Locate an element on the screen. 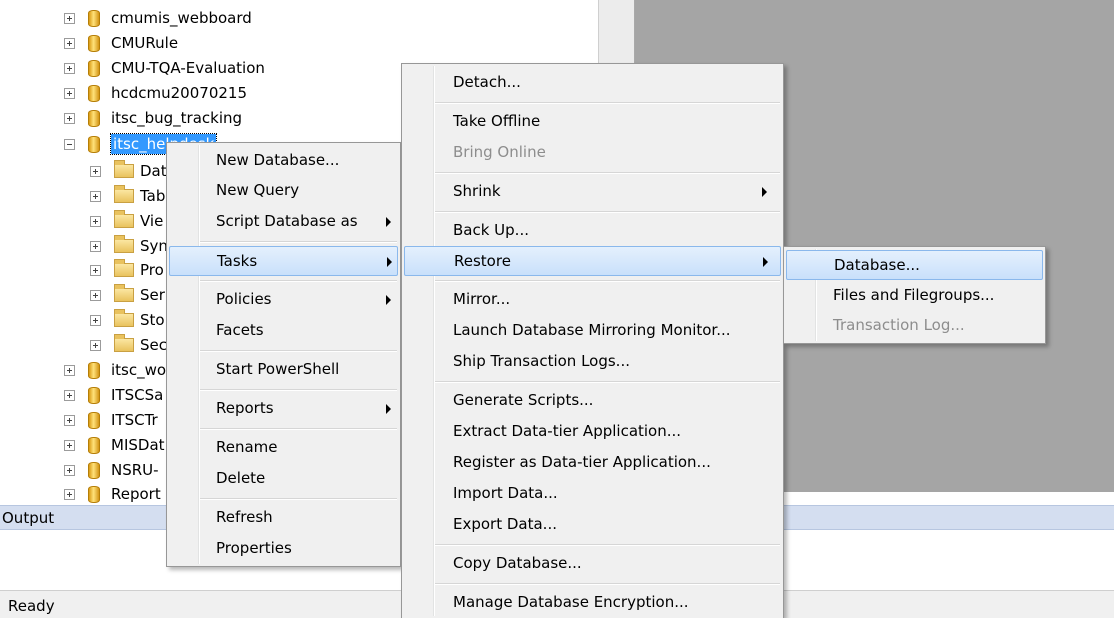 The height and width of the screenshot is (618, 1114). tree-node-database: Report is located at coordinates (112, 494).